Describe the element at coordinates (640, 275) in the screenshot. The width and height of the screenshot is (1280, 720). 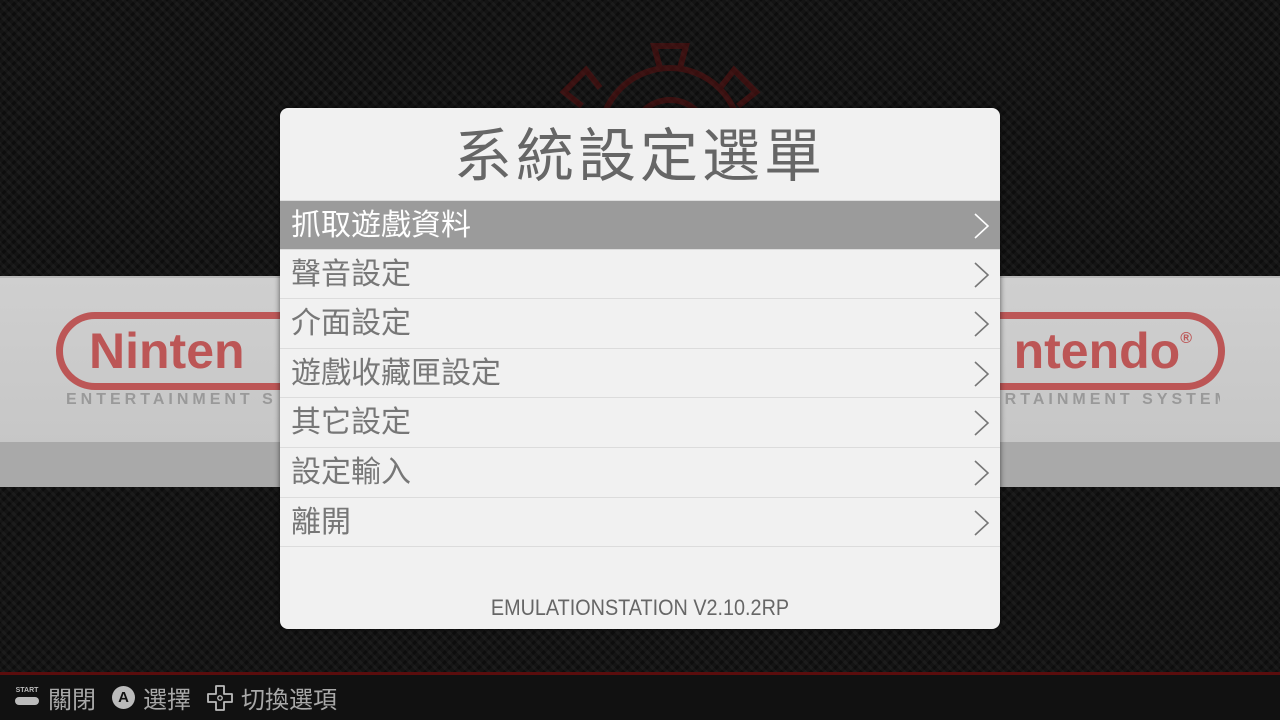
I see `menu-item-sound-settings: 聲音設定` at that location.